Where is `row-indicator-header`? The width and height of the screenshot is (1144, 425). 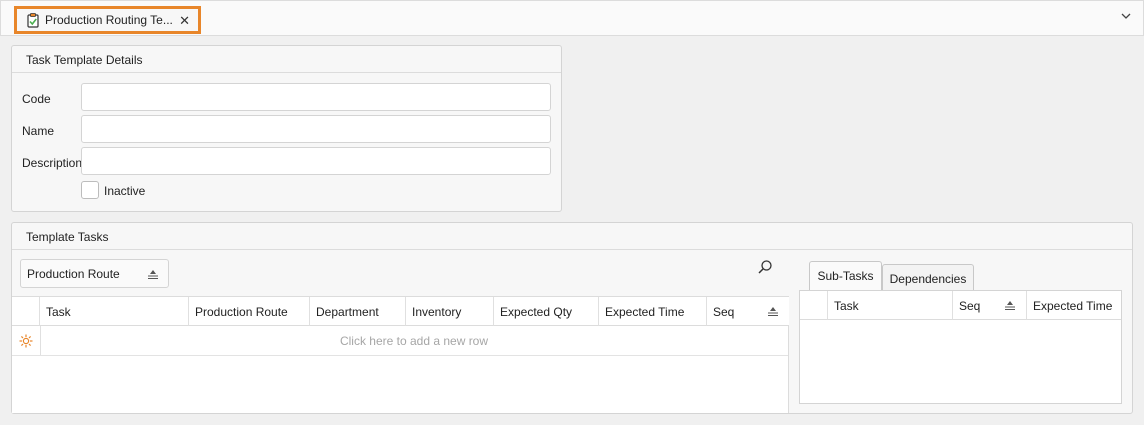
row-indicator-header is located at coordinates (26, 311).